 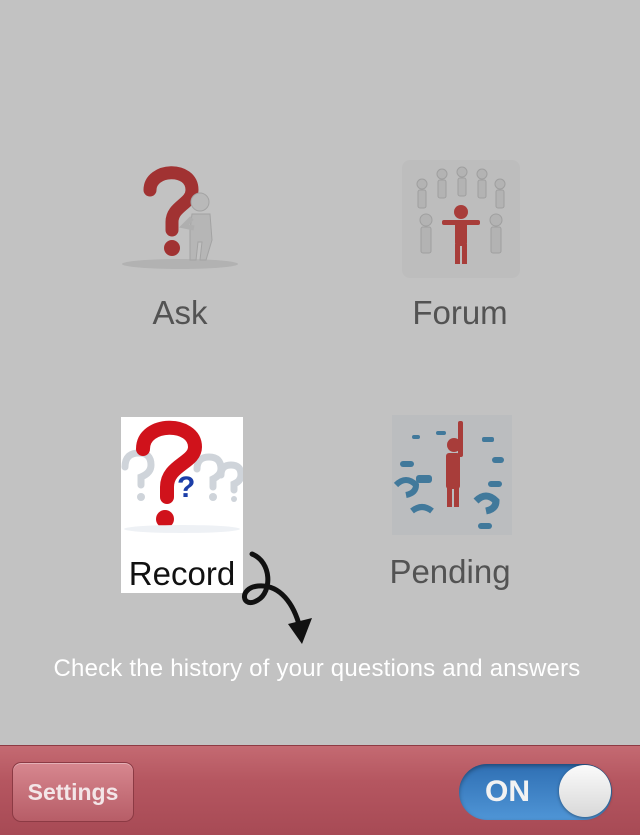 What do you see at coordinates (585, 791) in the screenshot?
I see `toggle-knob` at bounding box center [585, 791].